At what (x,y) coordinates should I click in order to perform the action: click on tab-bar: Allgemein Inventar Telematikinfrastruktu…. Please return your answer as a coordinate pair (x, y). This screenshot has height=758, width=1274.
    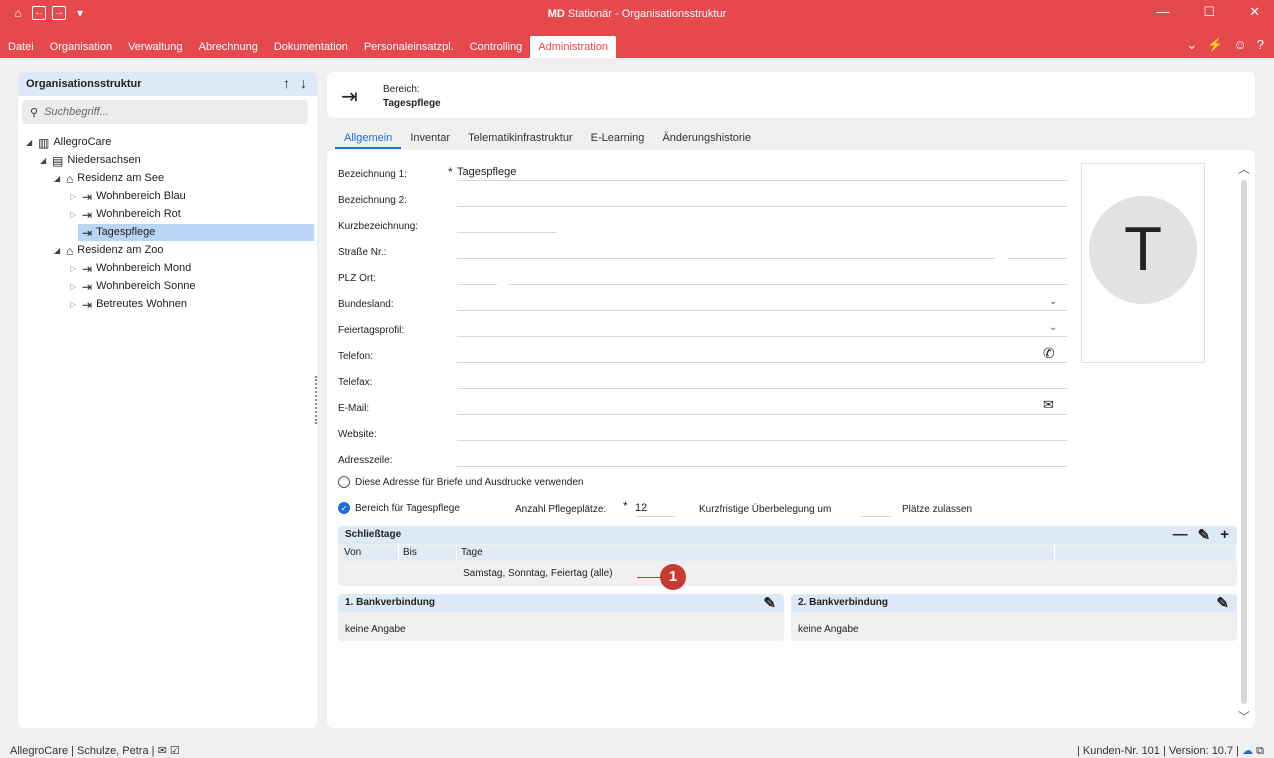
    Looking at the image, I should click on (547, 139).